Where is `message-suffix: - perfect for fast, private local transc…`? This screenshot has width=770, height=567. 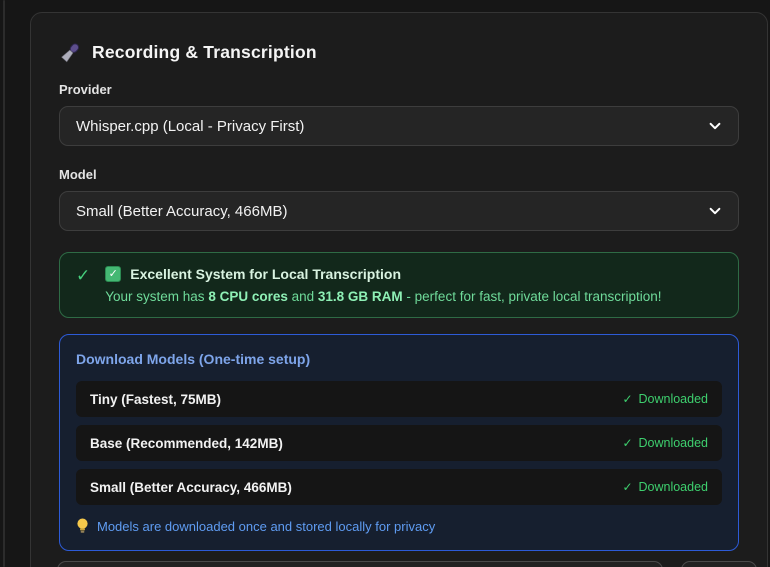
message-suffix: - perfect for fast, private local transc… is located at coordinates (532, 296).